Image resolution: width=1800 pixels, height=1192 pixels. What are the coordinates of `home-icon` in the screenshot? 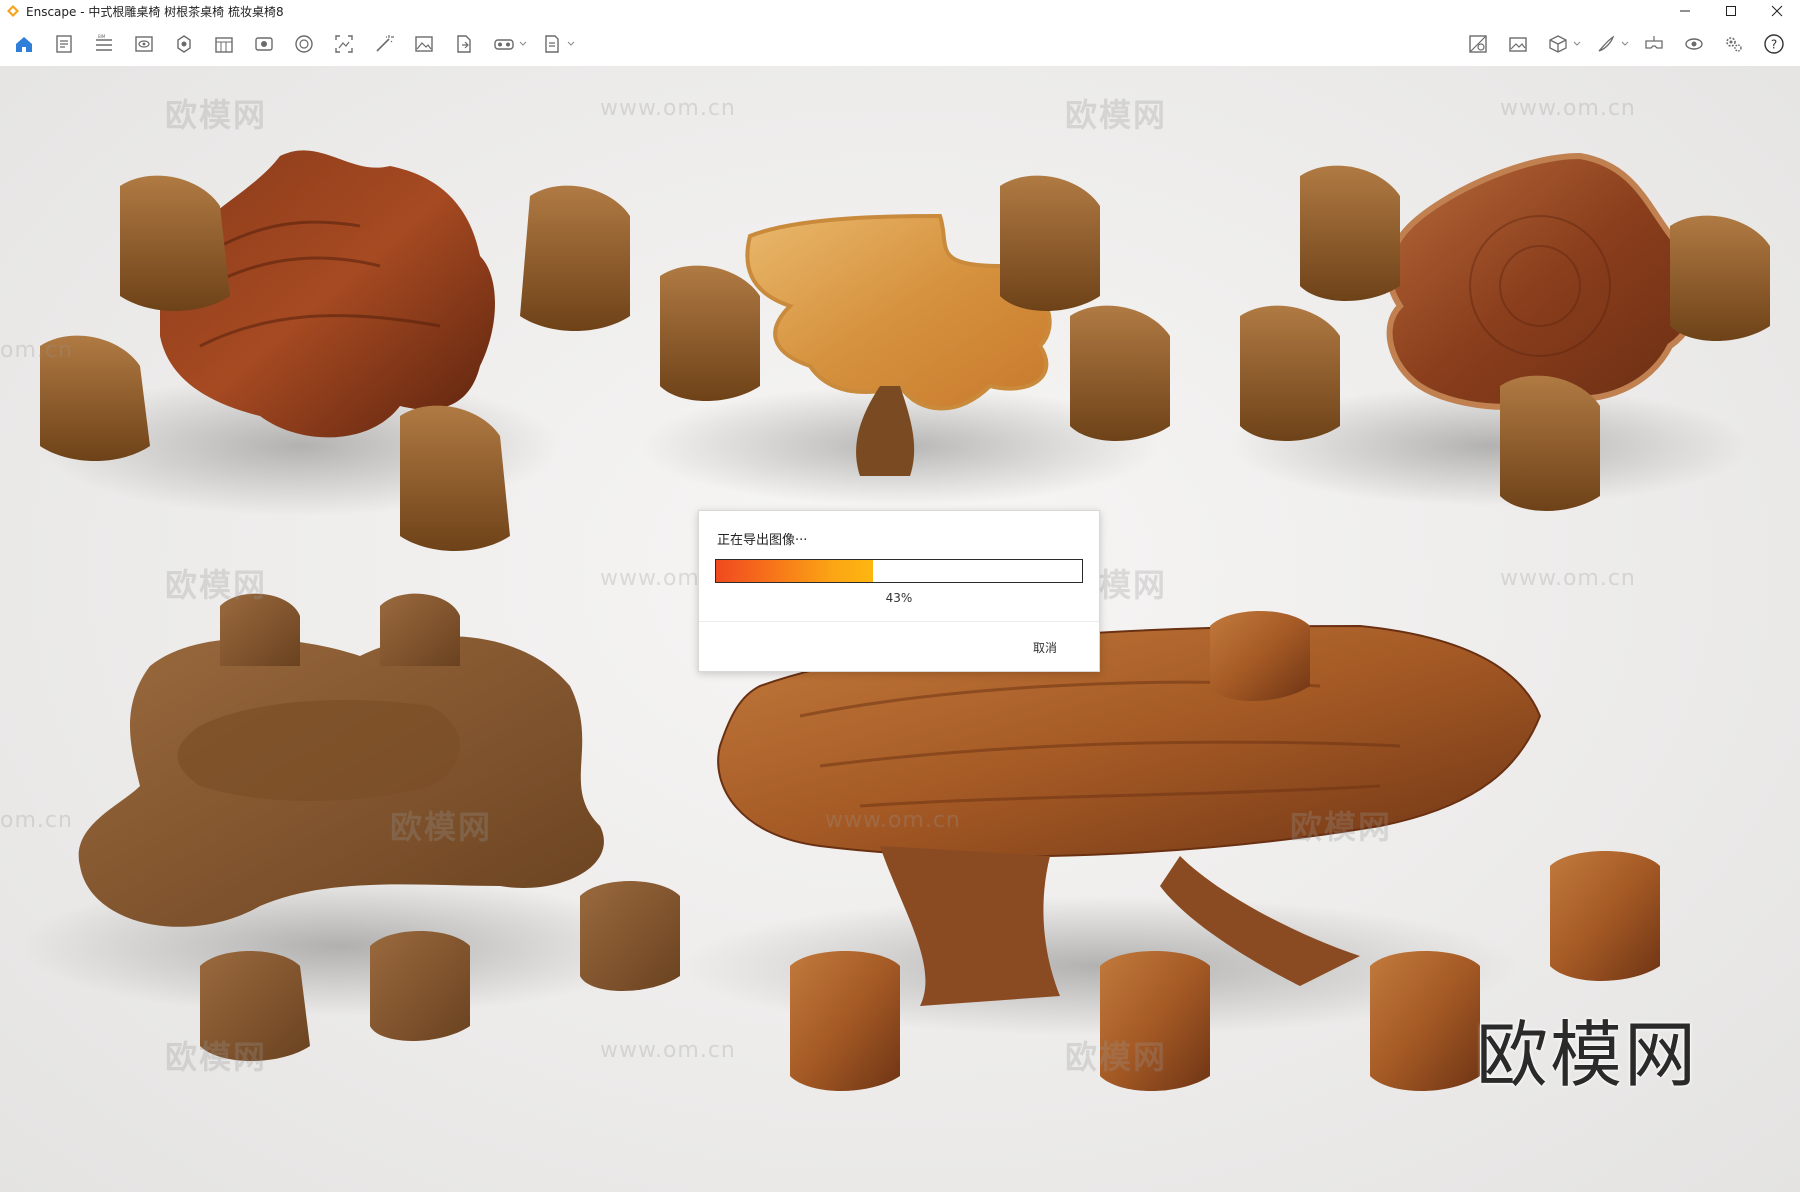 It's located at (24, 44).